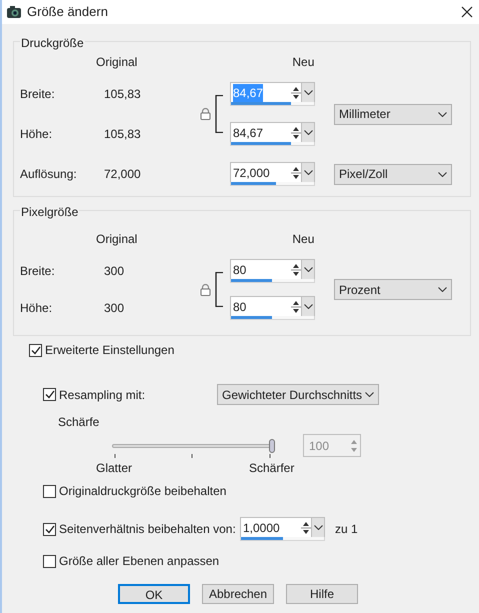 The image size is (479, 613). Describe the element at coordinates (142, 491) in the screenshot. I see `checkbox-label: Originaldruckgröße beibehalten` at that location.